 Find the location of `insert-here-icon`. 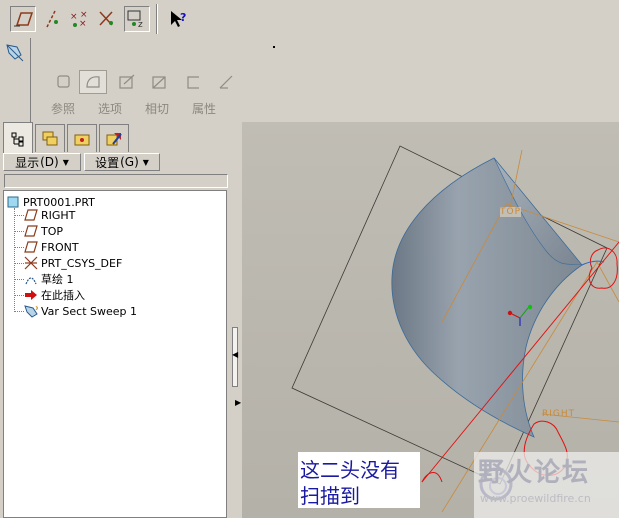

insert-here-icon is located at coordinates (31, 295).